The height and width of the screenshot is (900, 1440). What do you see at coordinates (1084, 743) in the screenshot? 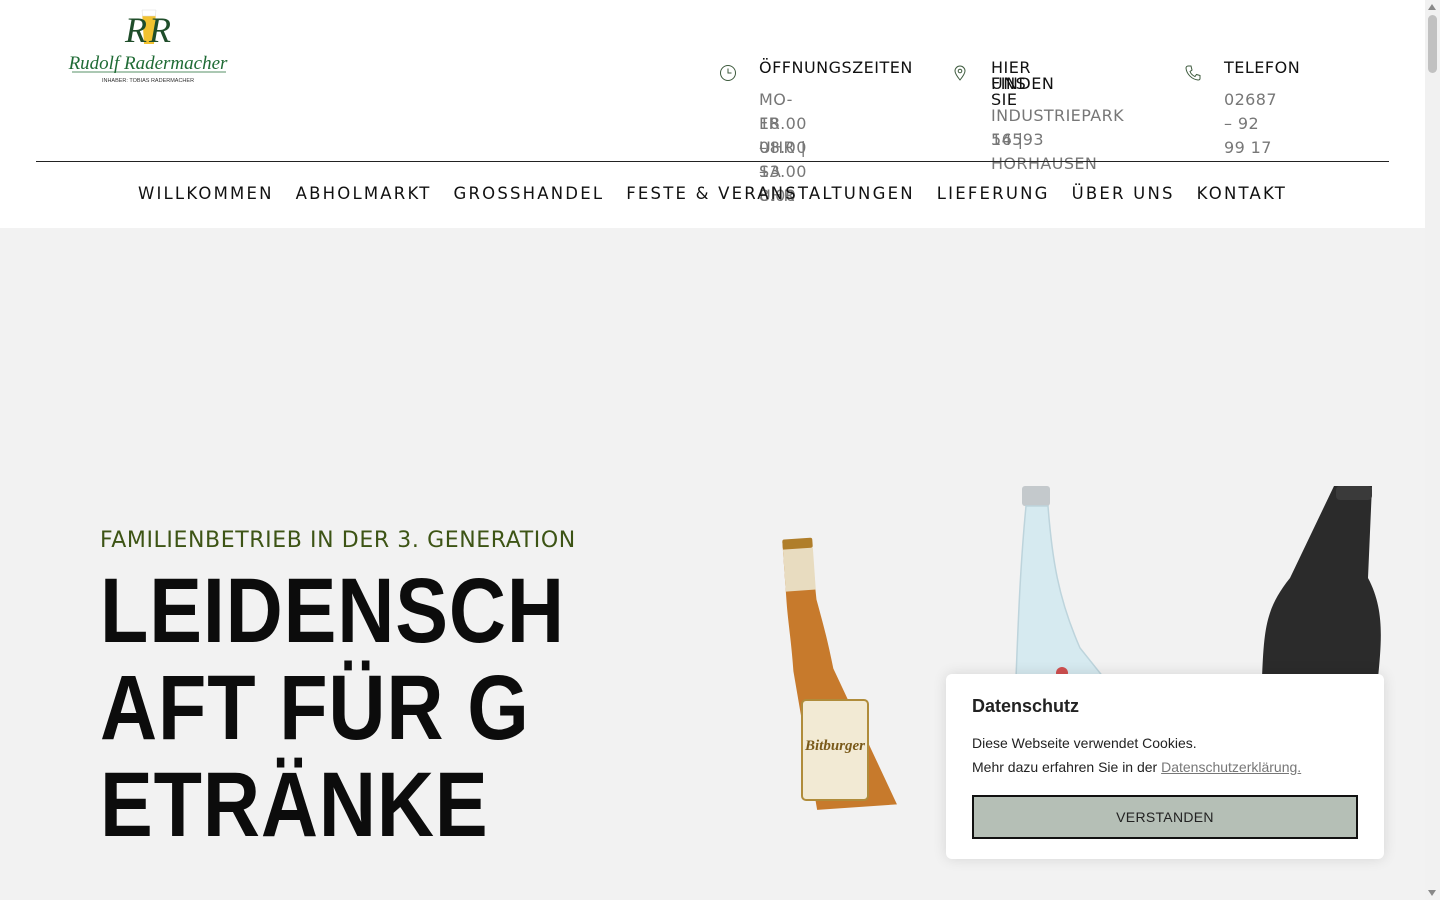
I see `cookie-text: Diese Webseite verwendet Cookies.` at bounding box center [1084, 743].